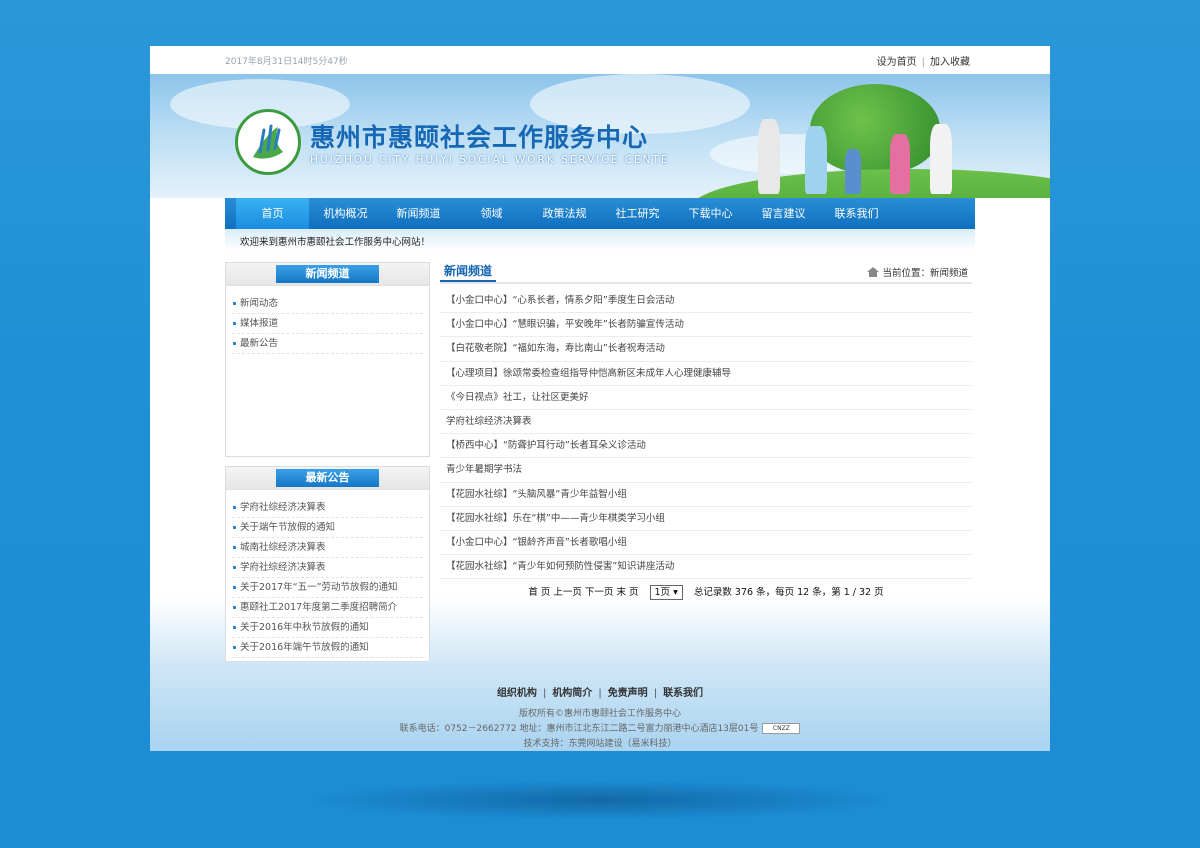 The width and height of the screenshot is (1200, 848). I want to click on heart-tree-image, so click(875, 129).